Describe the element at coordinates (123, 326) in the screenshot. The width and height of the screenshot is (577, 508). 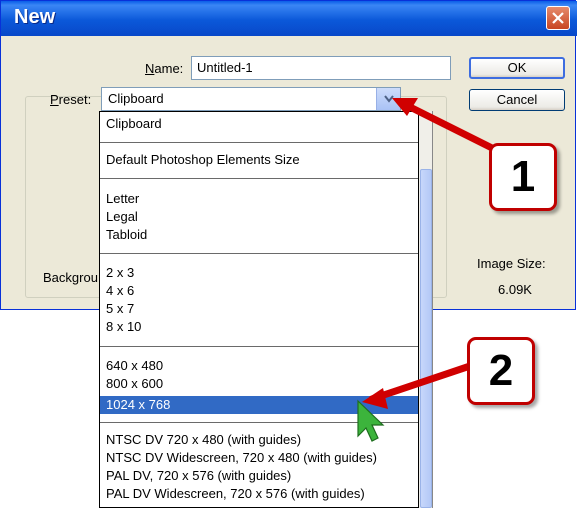
I see `list-item: 8 x 10` at that location.